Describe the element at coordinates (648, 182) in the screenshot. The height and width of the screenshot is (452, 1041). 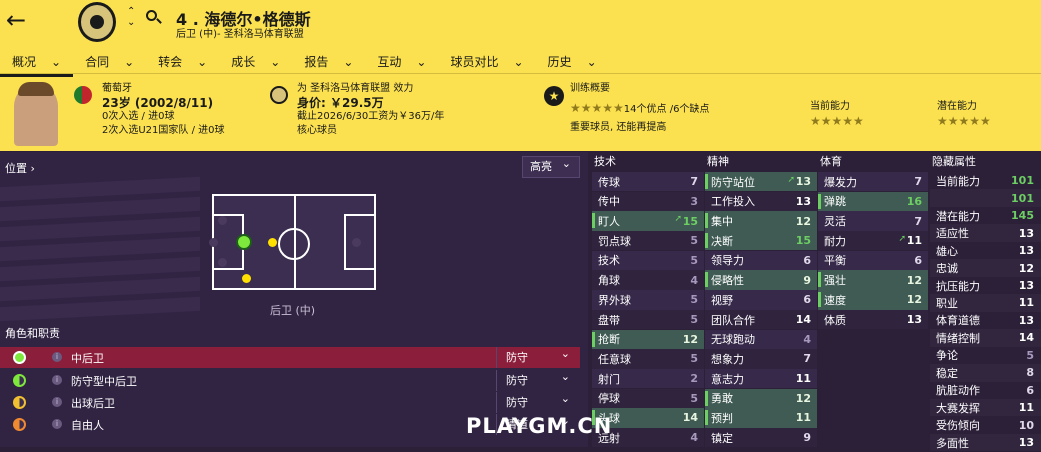
I see `attribute-row: 传球 7` at that location.